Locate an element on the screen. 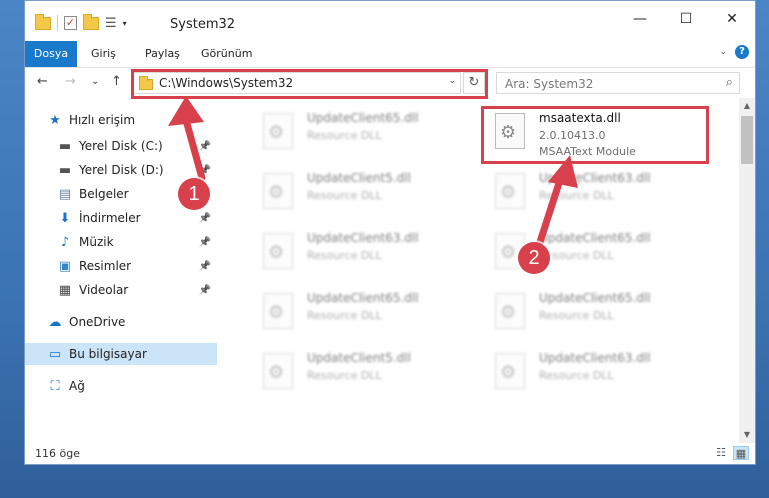 The height and width of the screenshot is (498, 769). close-button: ✕ is located at coordinates (732, 19).